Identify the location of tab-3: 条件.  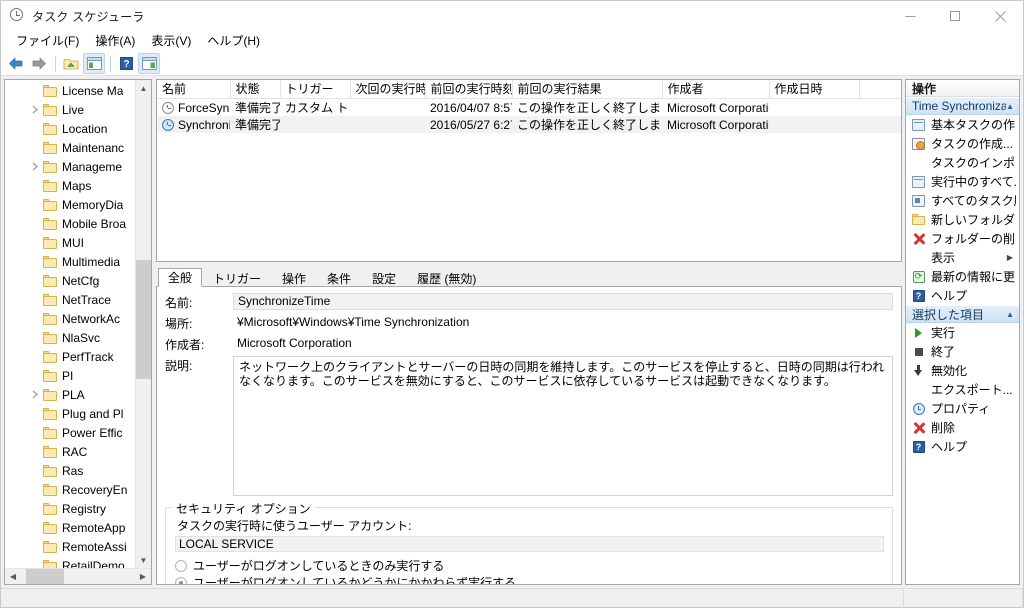
(339, 277).